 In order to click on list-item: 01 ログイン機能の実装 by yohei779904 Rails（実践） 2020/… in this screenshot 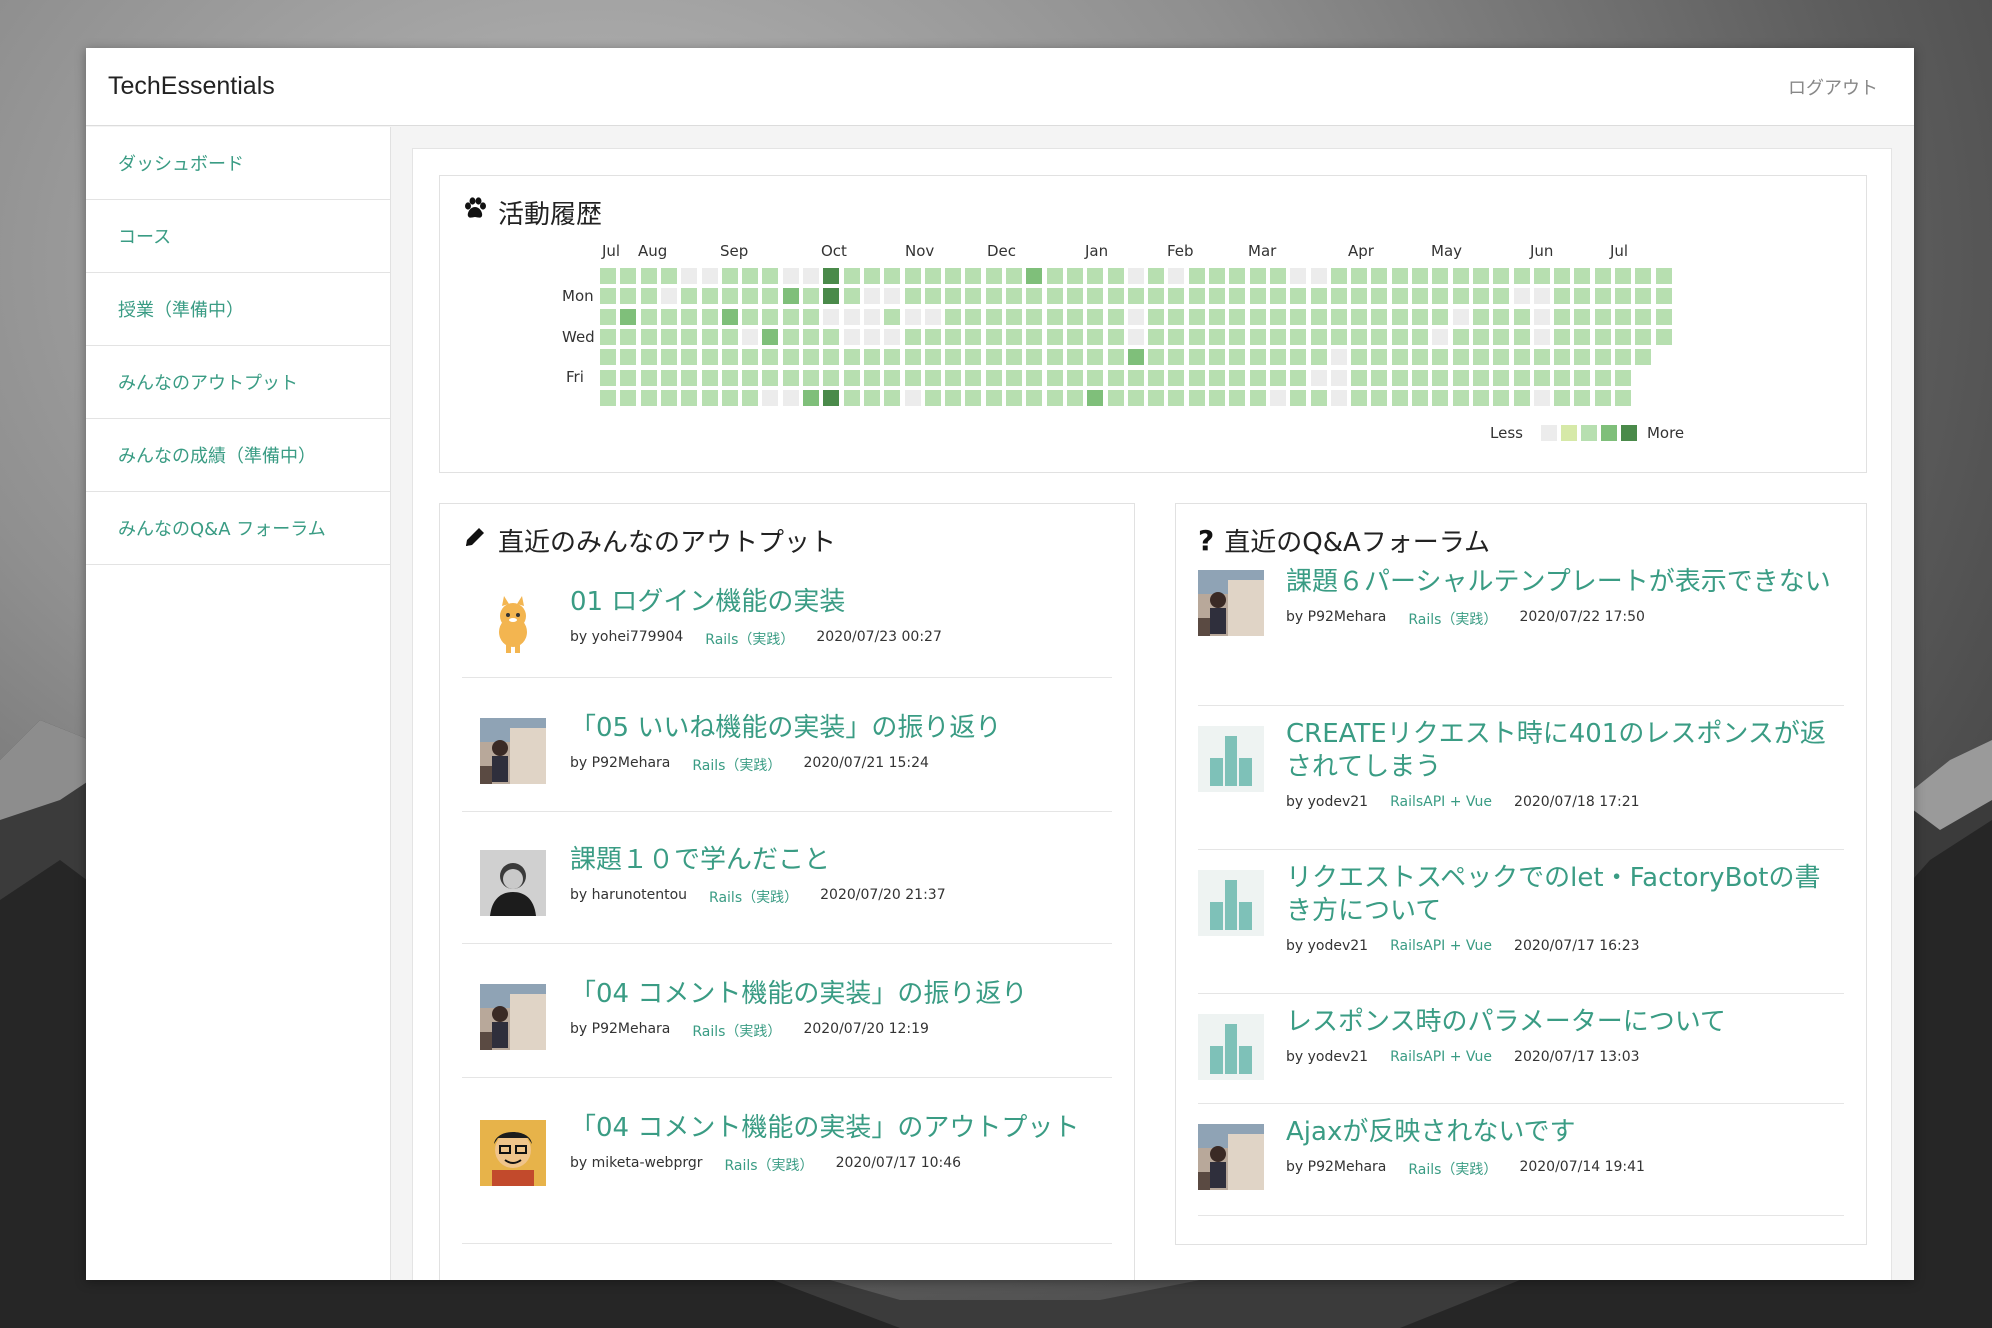, I will do `click(787, 628)`.